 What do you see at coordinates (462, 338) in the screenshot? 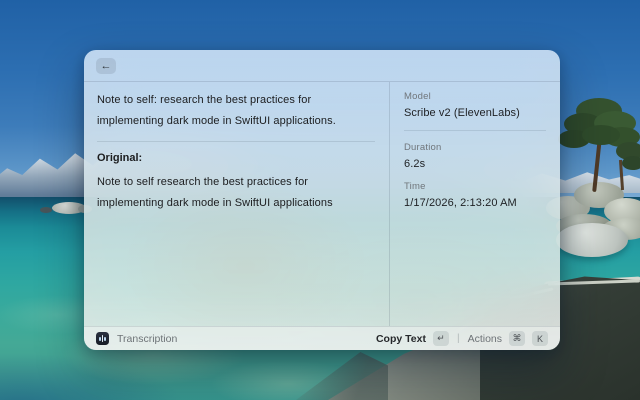
I see `footer-actions: Copy Text ↵ | Actions ⌘ K` at bounding box center [462, 338].